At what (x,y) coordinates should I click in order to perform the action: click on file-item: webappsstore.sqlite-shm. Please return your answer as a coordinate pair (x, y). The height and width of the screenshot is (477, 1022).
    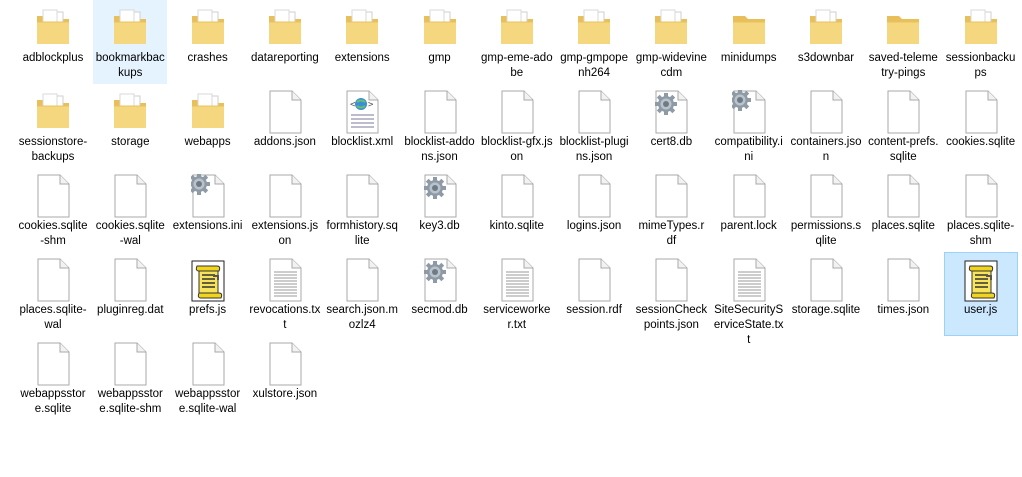
    Looking at the image, I should click on (130, 378).